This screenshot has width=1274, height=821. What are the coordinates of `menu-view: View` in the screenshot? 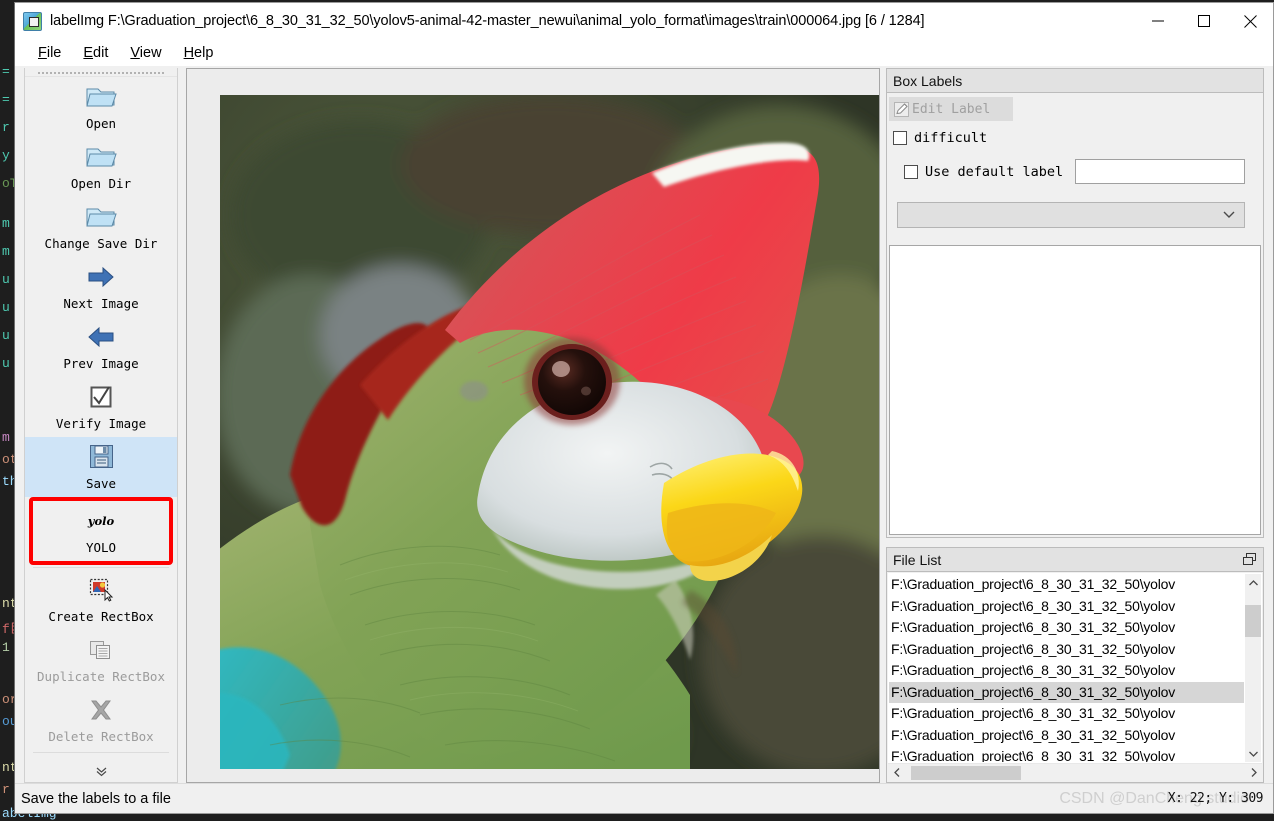 It's located at (145, 53).